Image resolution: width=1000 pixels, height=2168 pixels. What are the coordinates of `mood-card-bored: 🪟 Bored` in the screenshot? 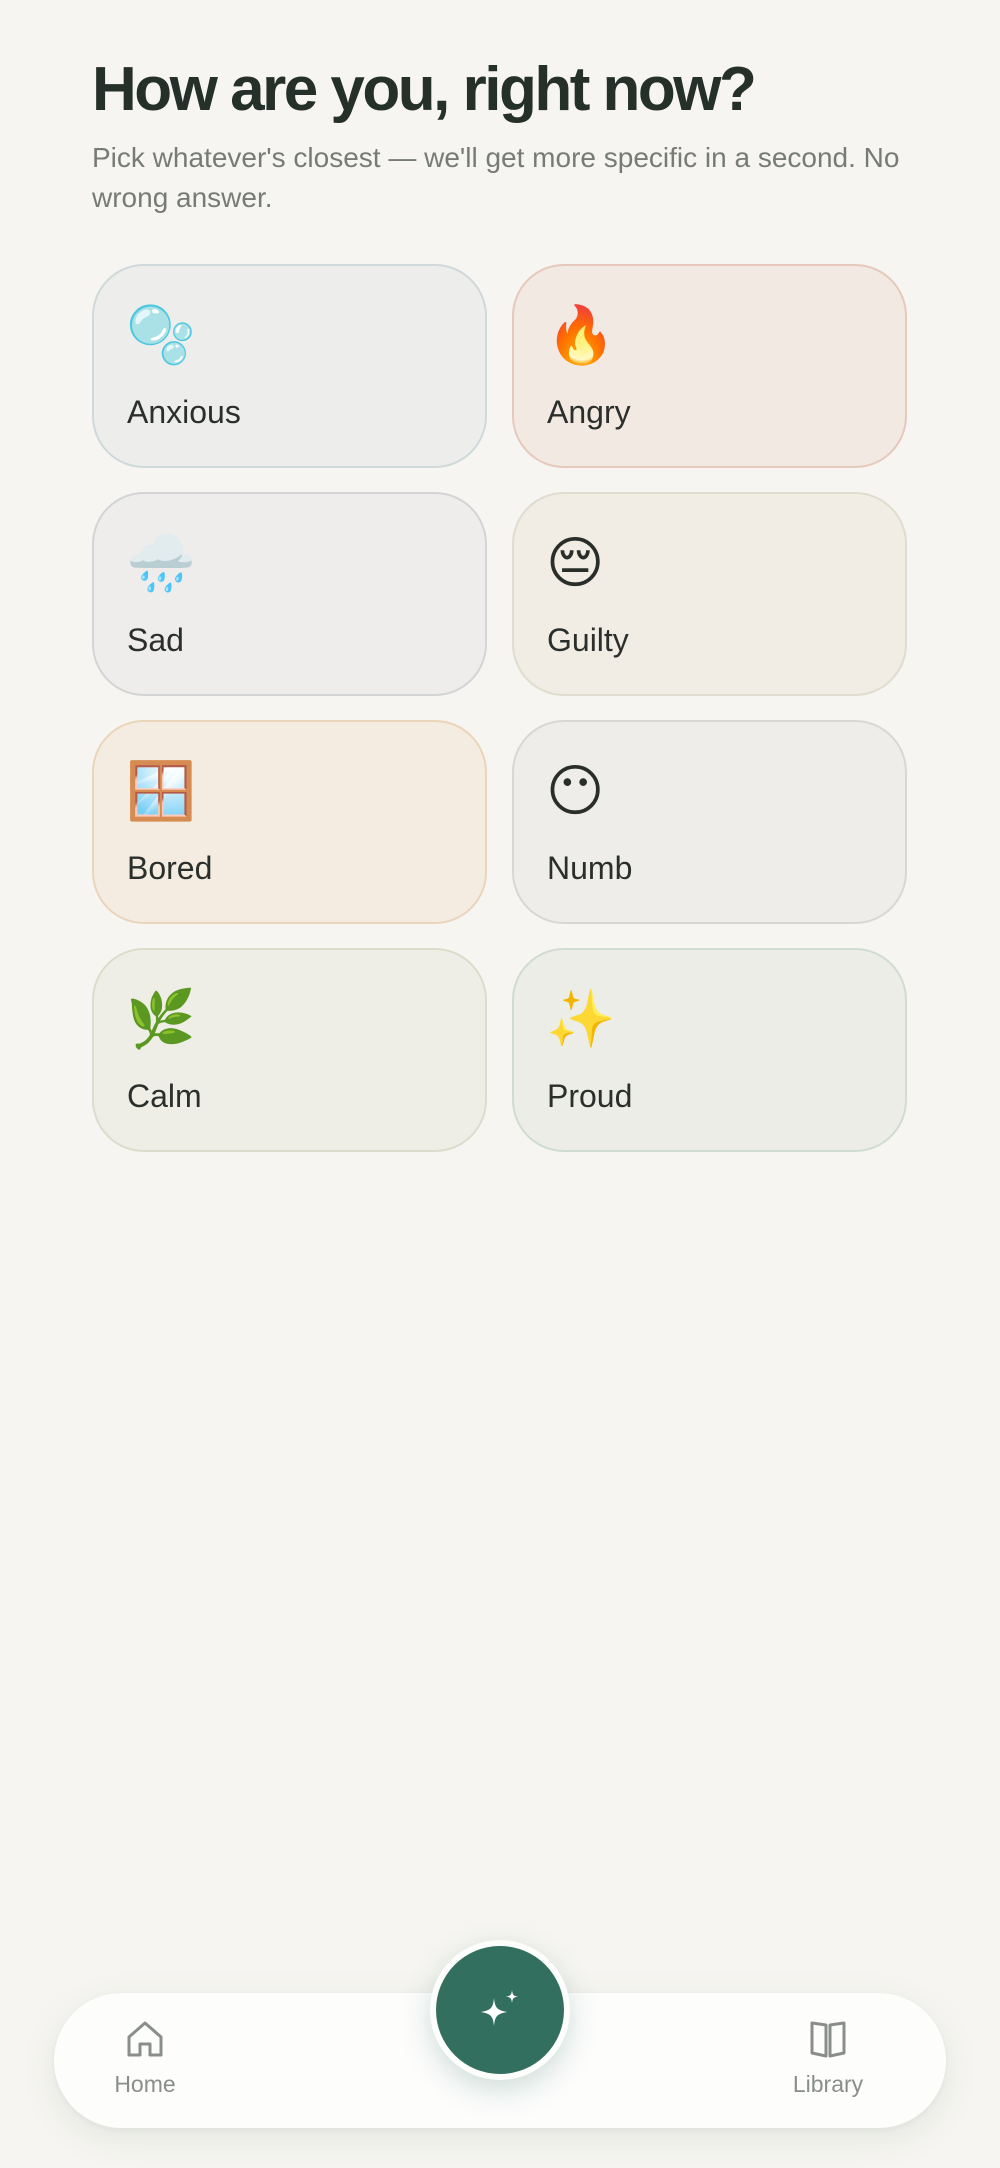 It's located at (289, 822).